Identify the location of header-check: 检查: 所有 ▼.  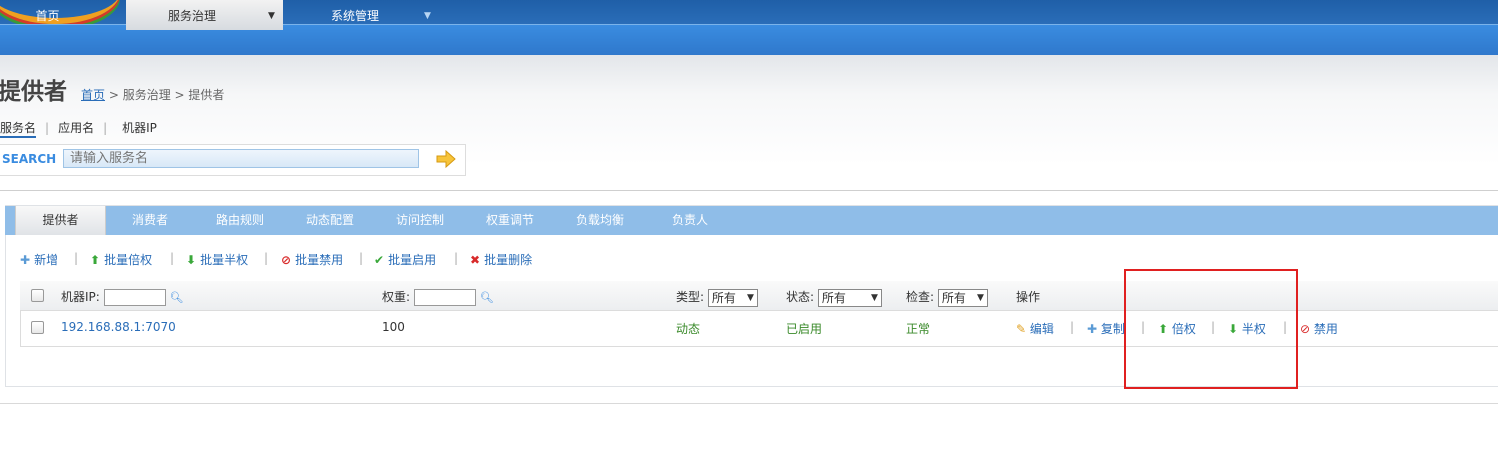
(947, 297).